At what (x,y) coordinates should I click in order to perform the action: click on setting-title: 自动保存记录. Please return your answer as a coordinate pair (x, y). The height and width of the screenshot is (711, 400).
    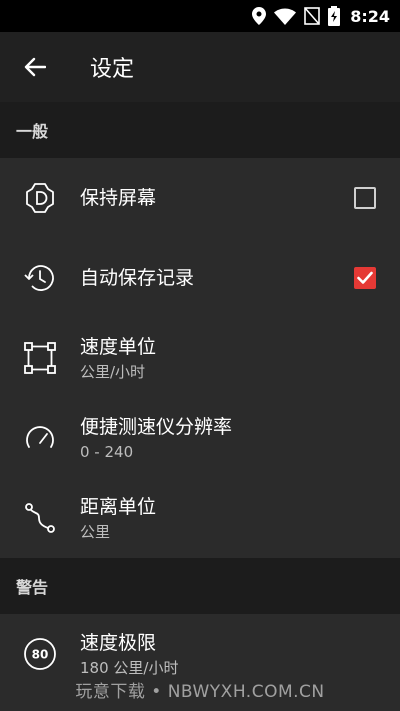
    Looking at the image, I should click on (137, 278).